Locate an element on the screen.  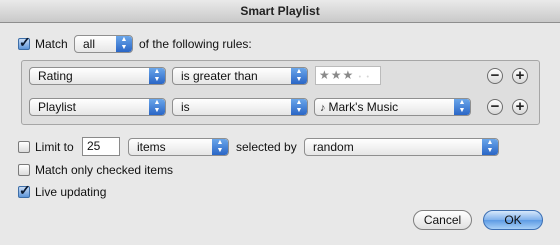
music-note-icon: ♪ is located at coordinates (323, 108).